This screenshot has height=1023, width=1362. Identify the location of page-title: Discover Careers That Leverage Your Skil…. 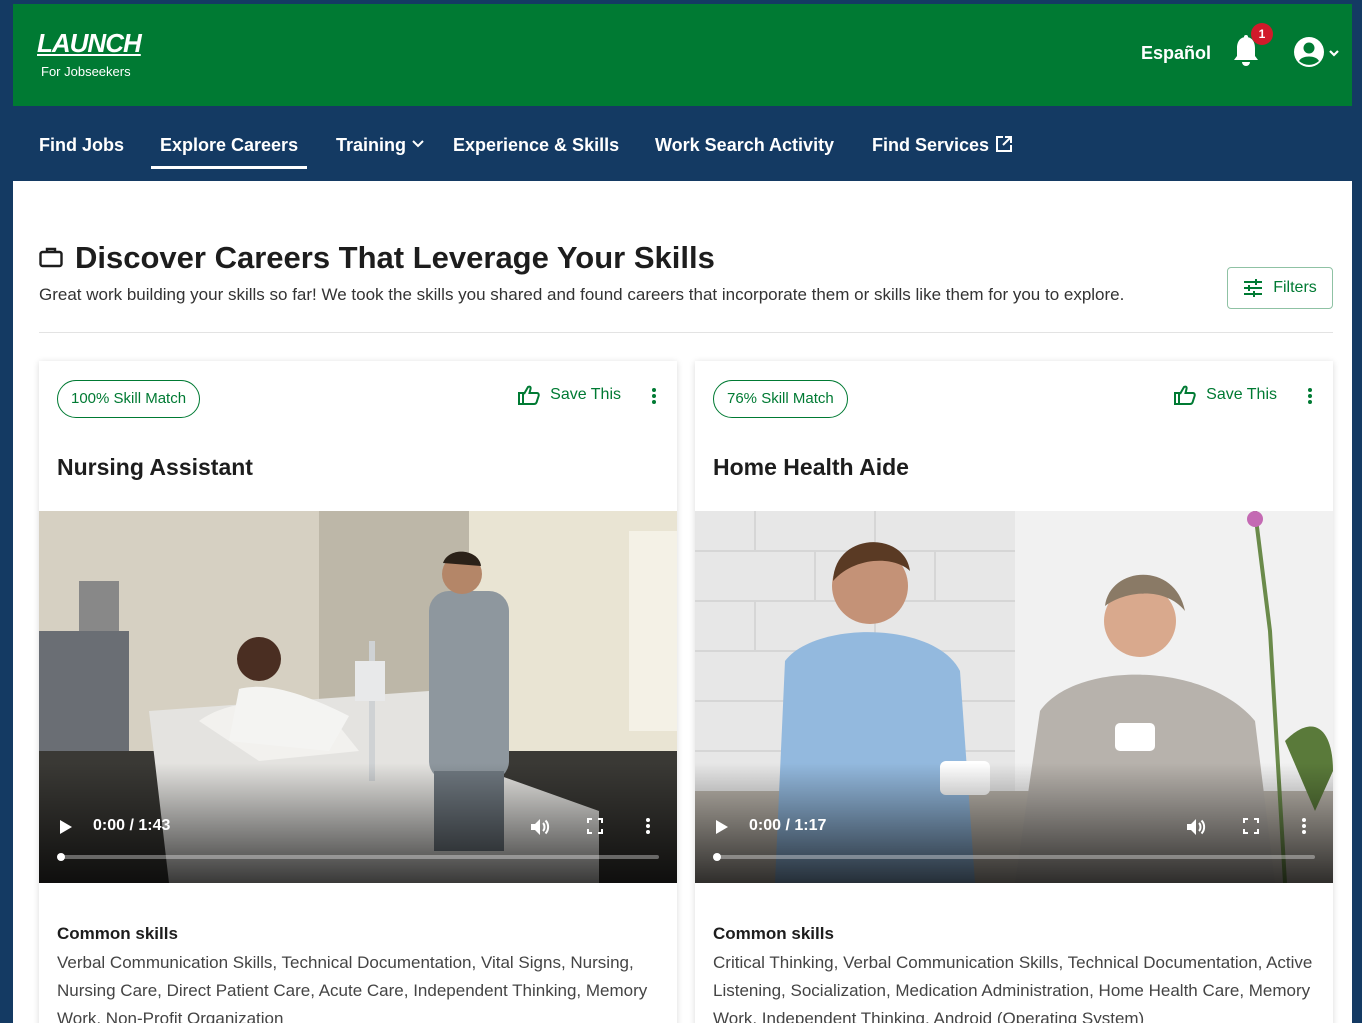
(395, 257).